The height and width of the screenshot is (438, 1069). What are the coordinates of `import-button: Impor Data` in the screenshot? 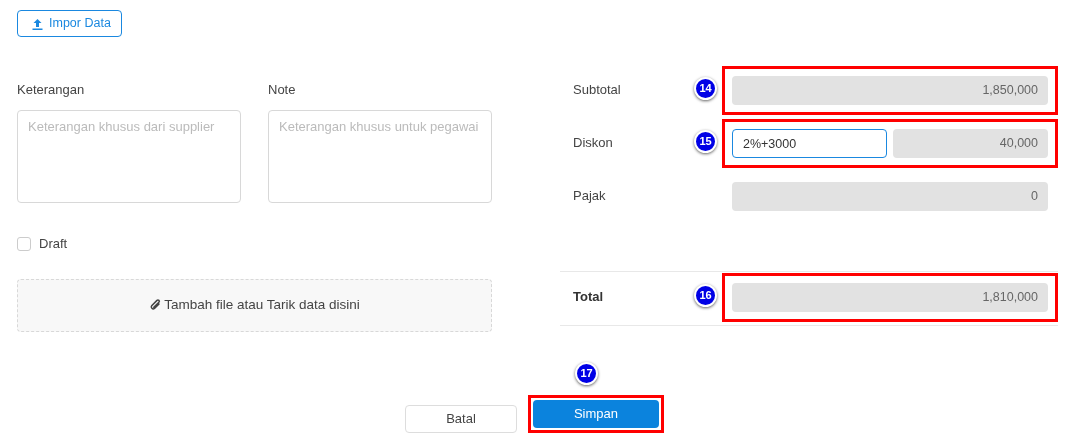 It's located at (69, 23).